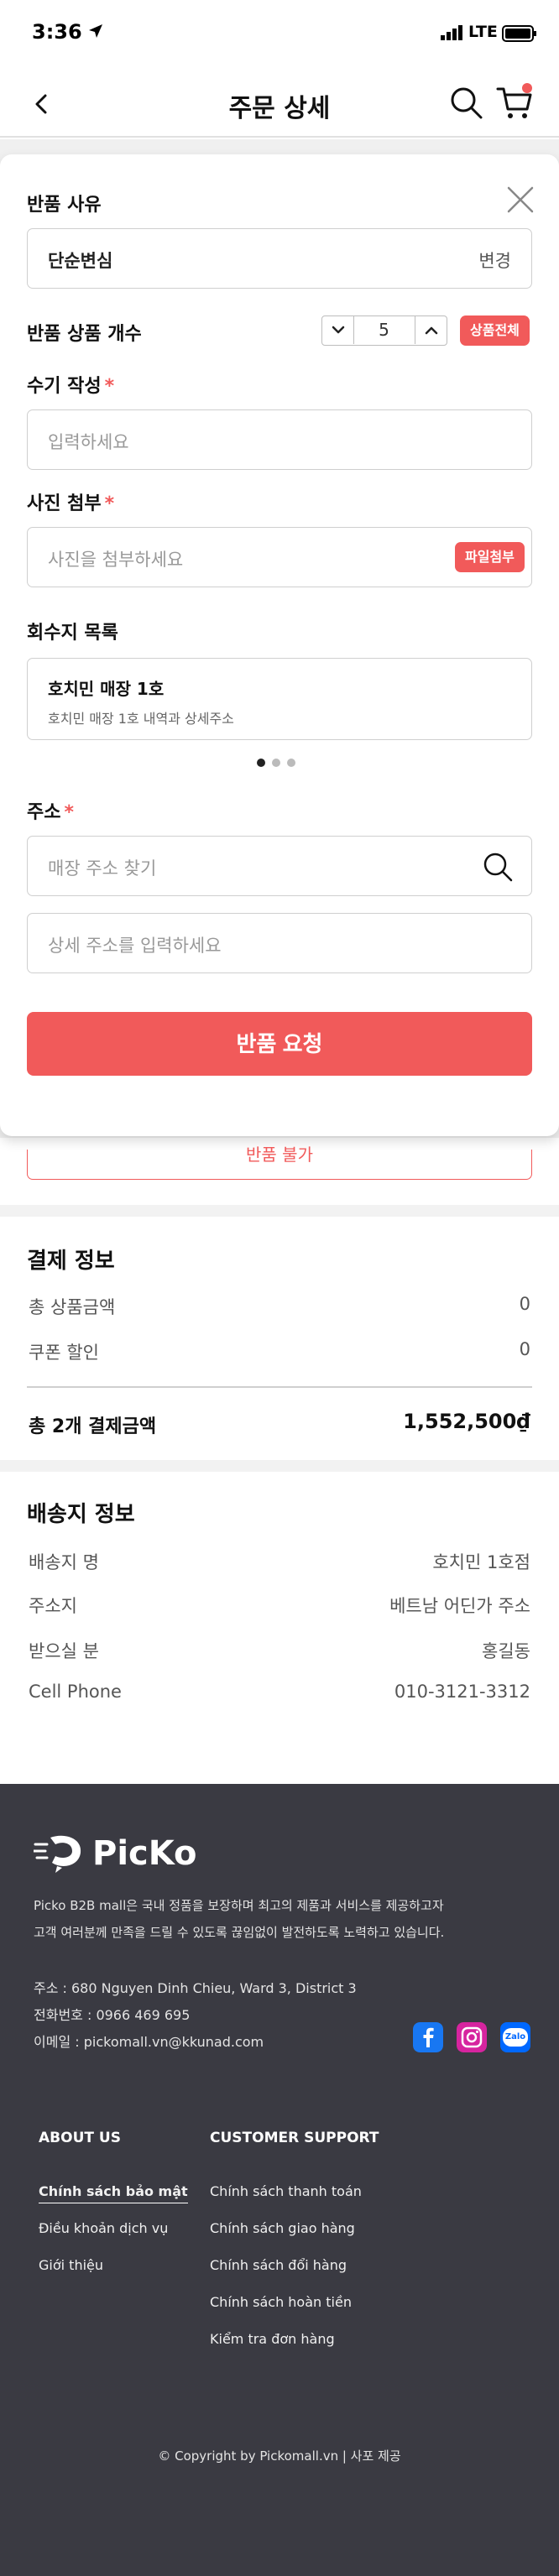 The image size is (559, 2576). I want to click on exchange-policy-link: Chính sách đổi hàng, so click(278, 2265).